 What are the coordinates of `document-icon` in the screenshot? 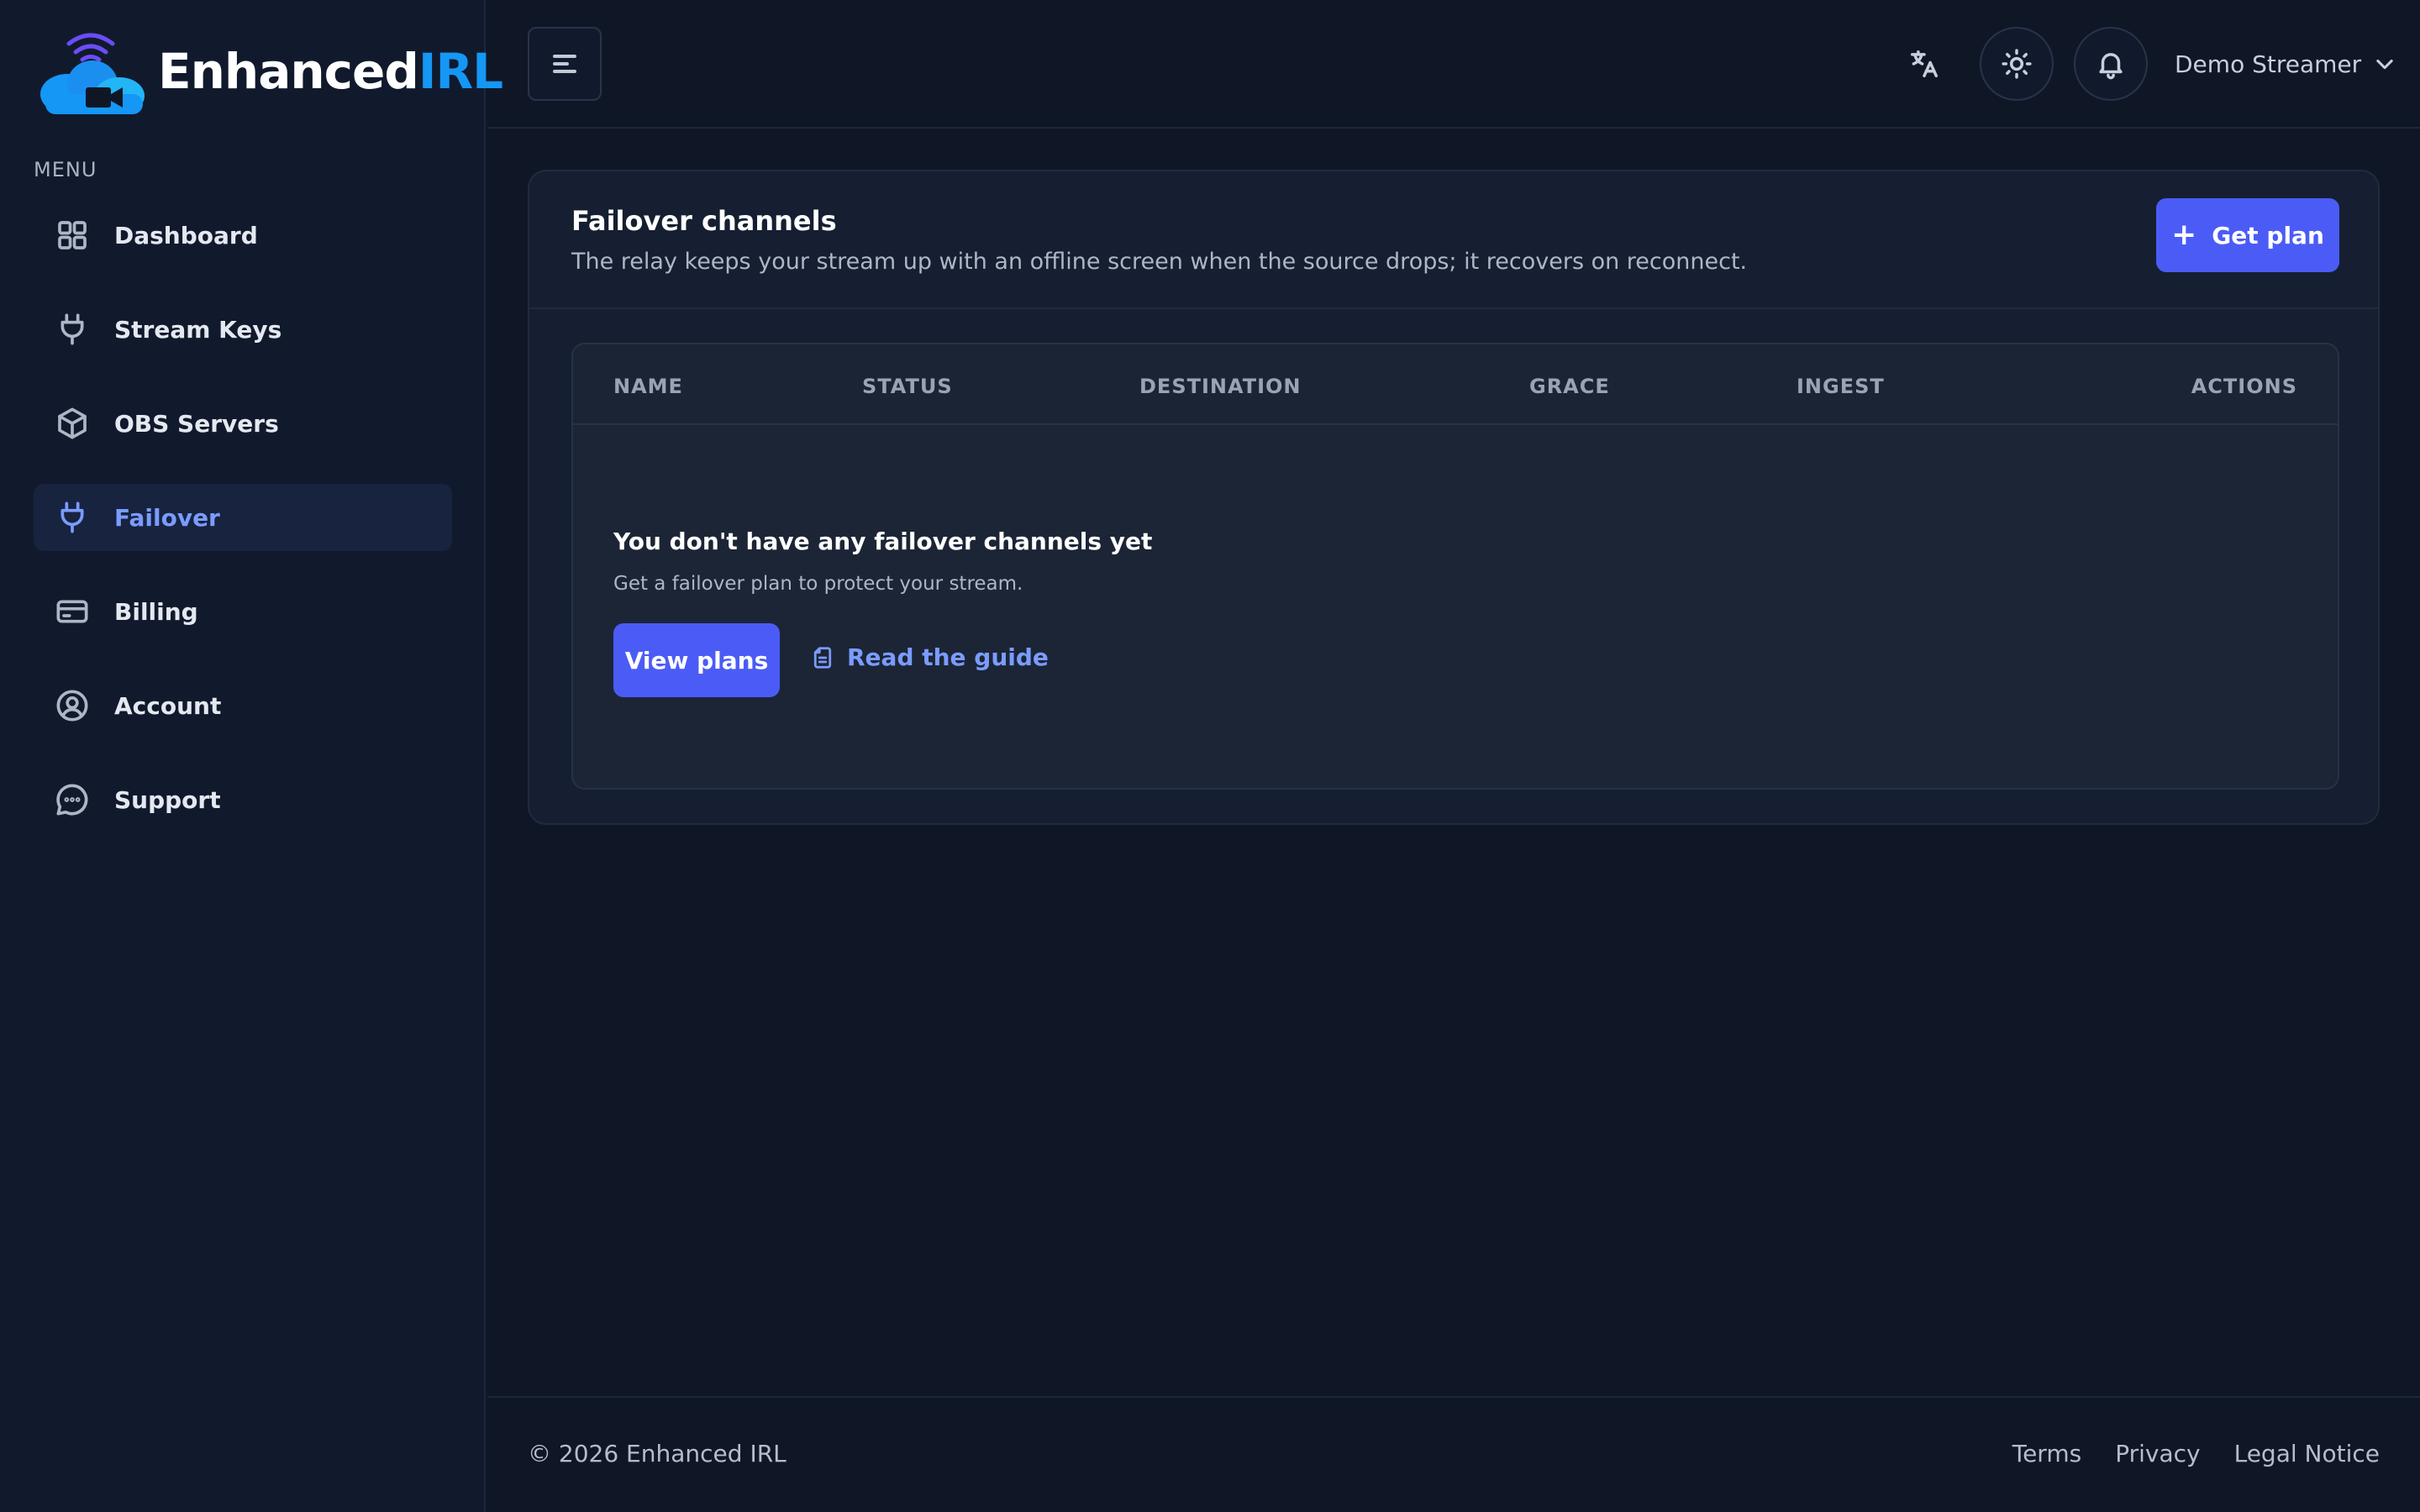 It's located at (823, 657).